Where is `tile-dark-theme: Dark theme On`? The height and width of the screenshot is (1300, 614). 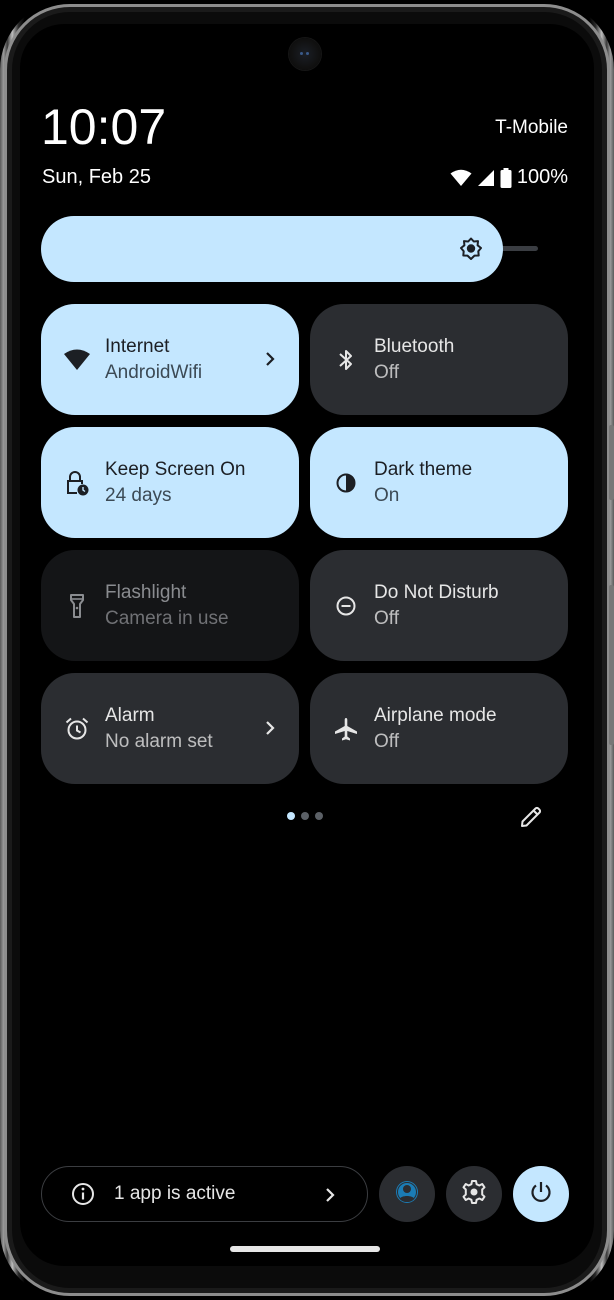 tile-dark-theme: Dark theme On is located at coordinates (439, 482).